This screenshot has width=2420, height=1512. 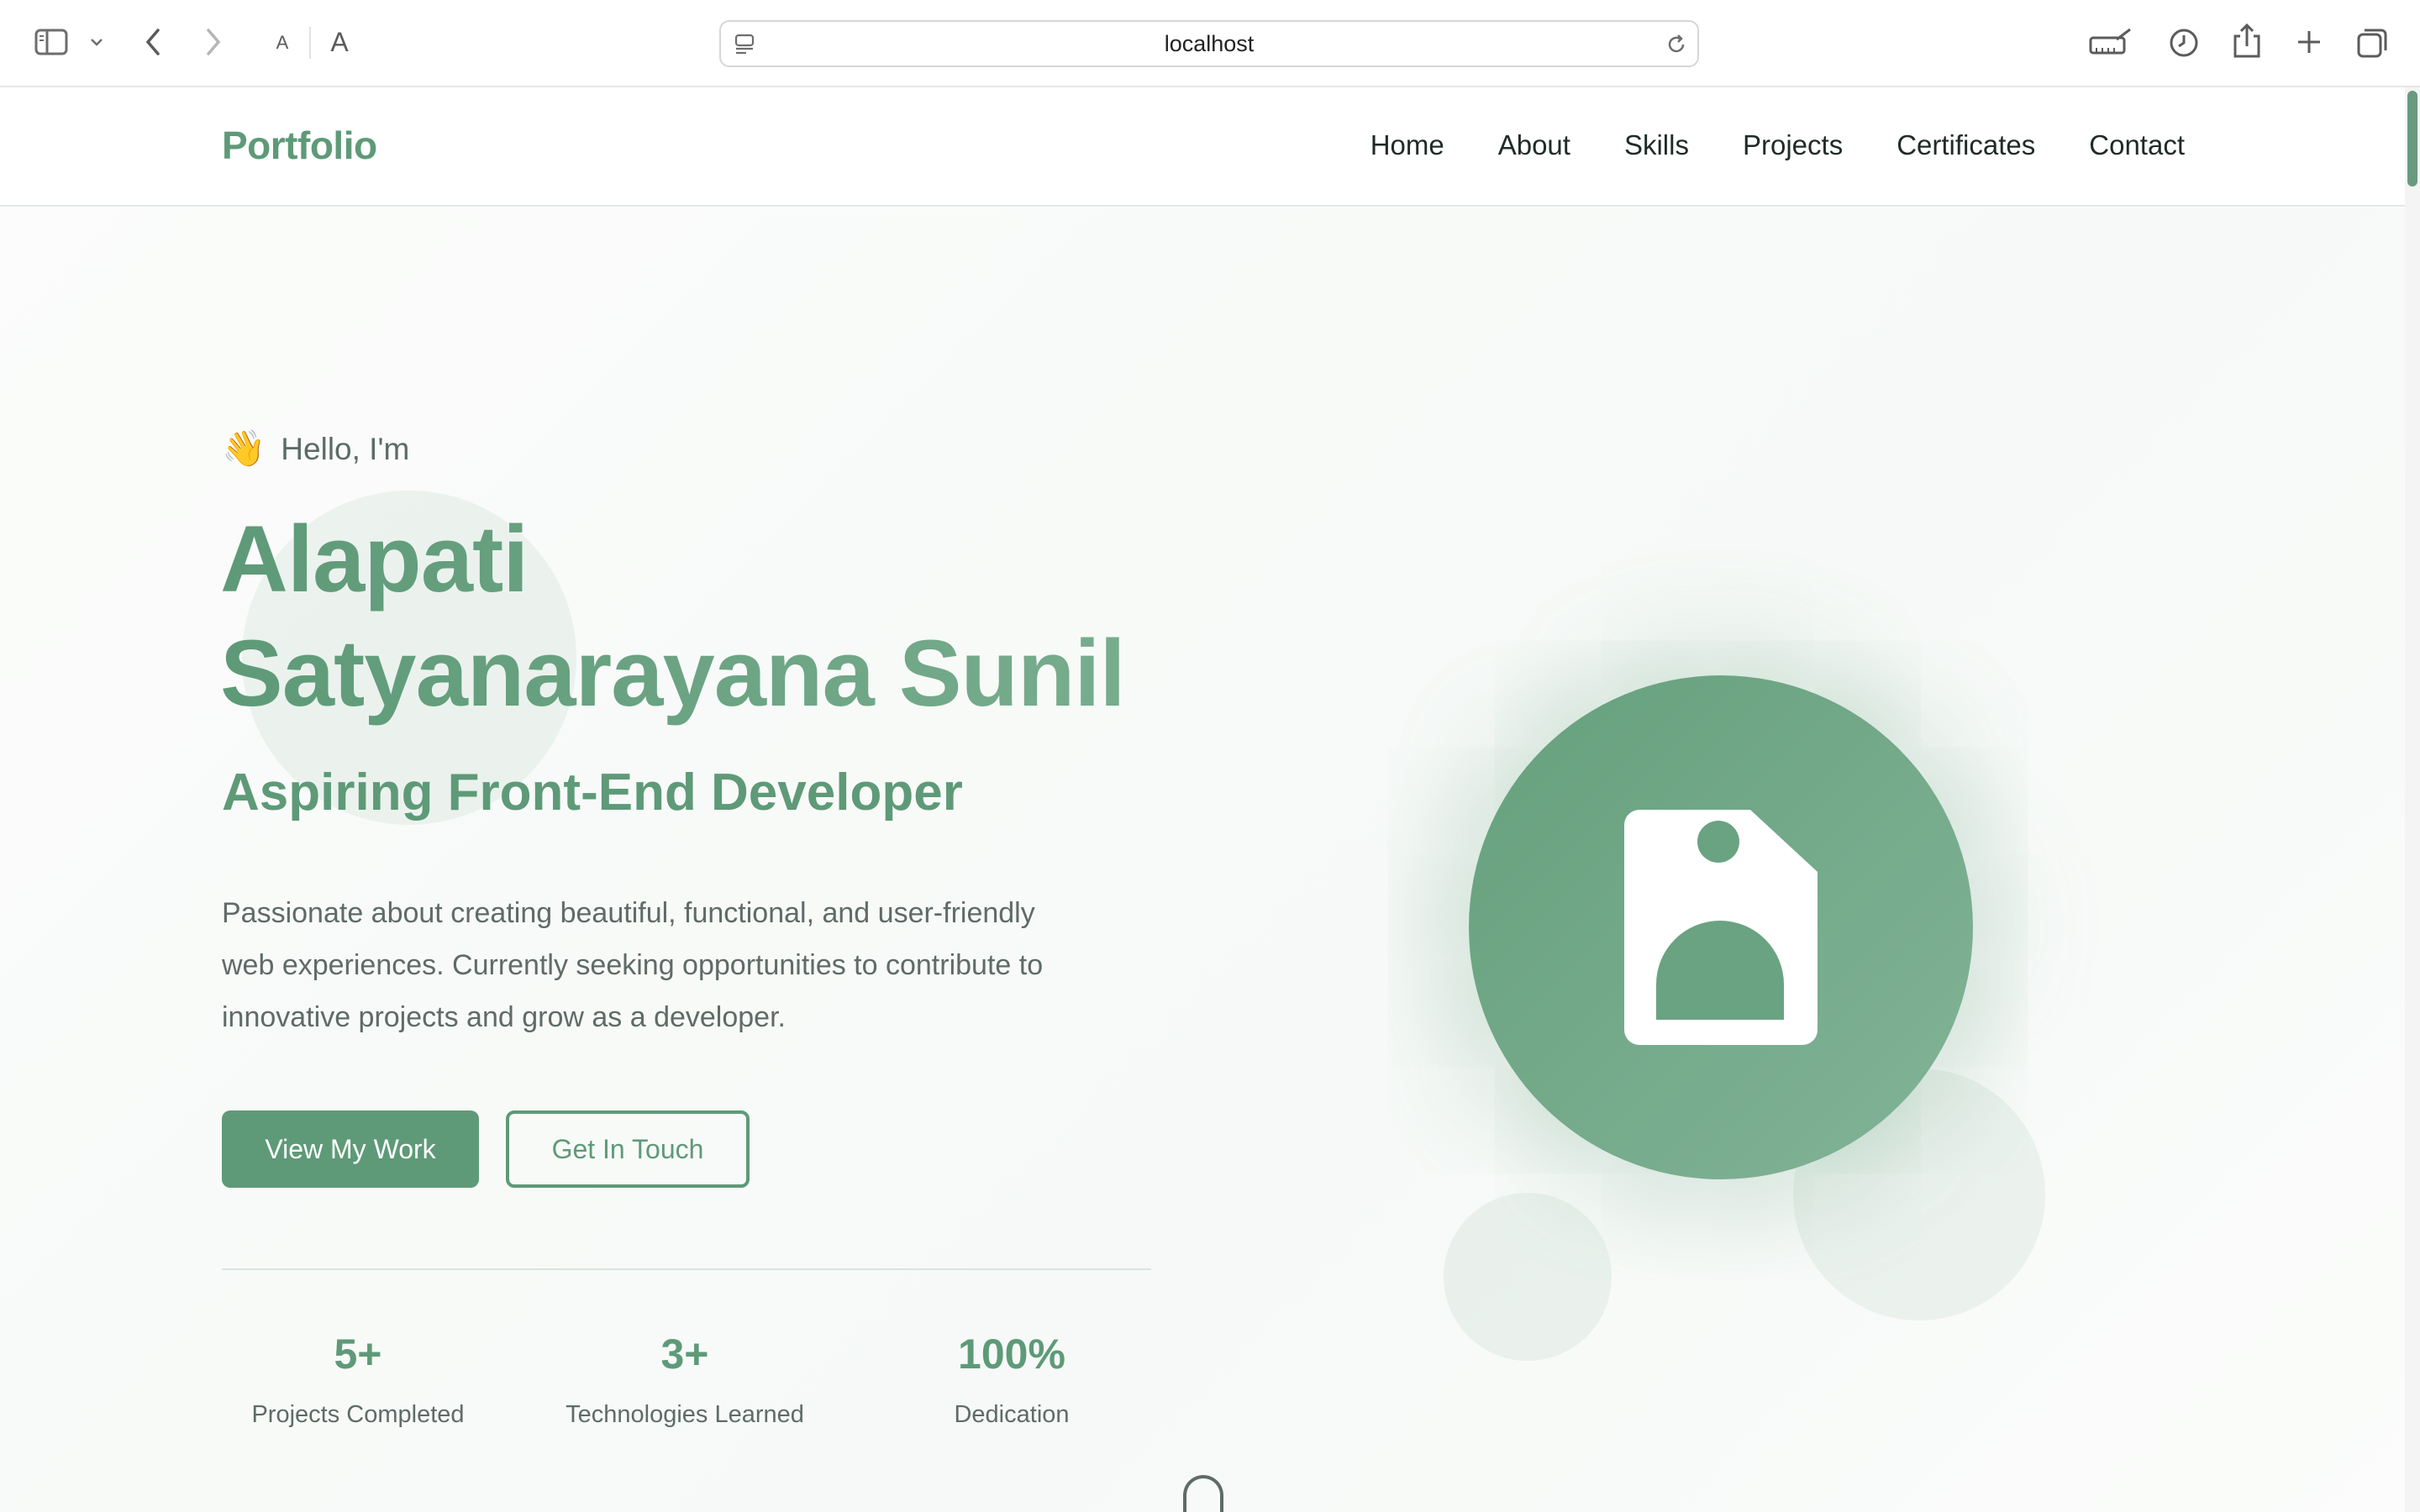 I want to click on hero-name: Alapati Satyanarayana Sunil, so click(x=809, y=616).